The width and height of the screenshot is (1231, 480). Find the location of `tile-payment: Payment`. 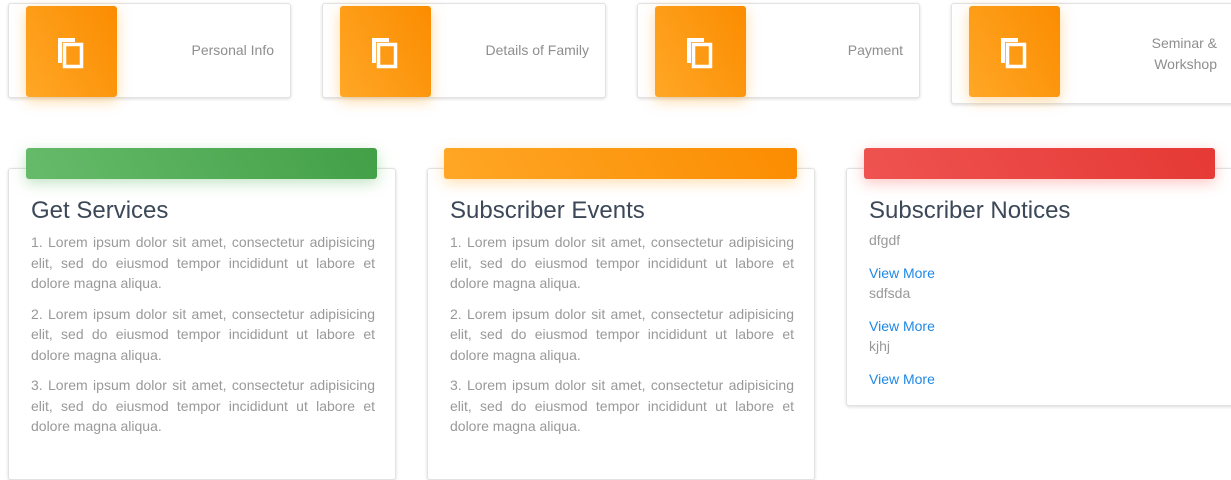

tile-payment: Payment is located at coordinates (778, 50).